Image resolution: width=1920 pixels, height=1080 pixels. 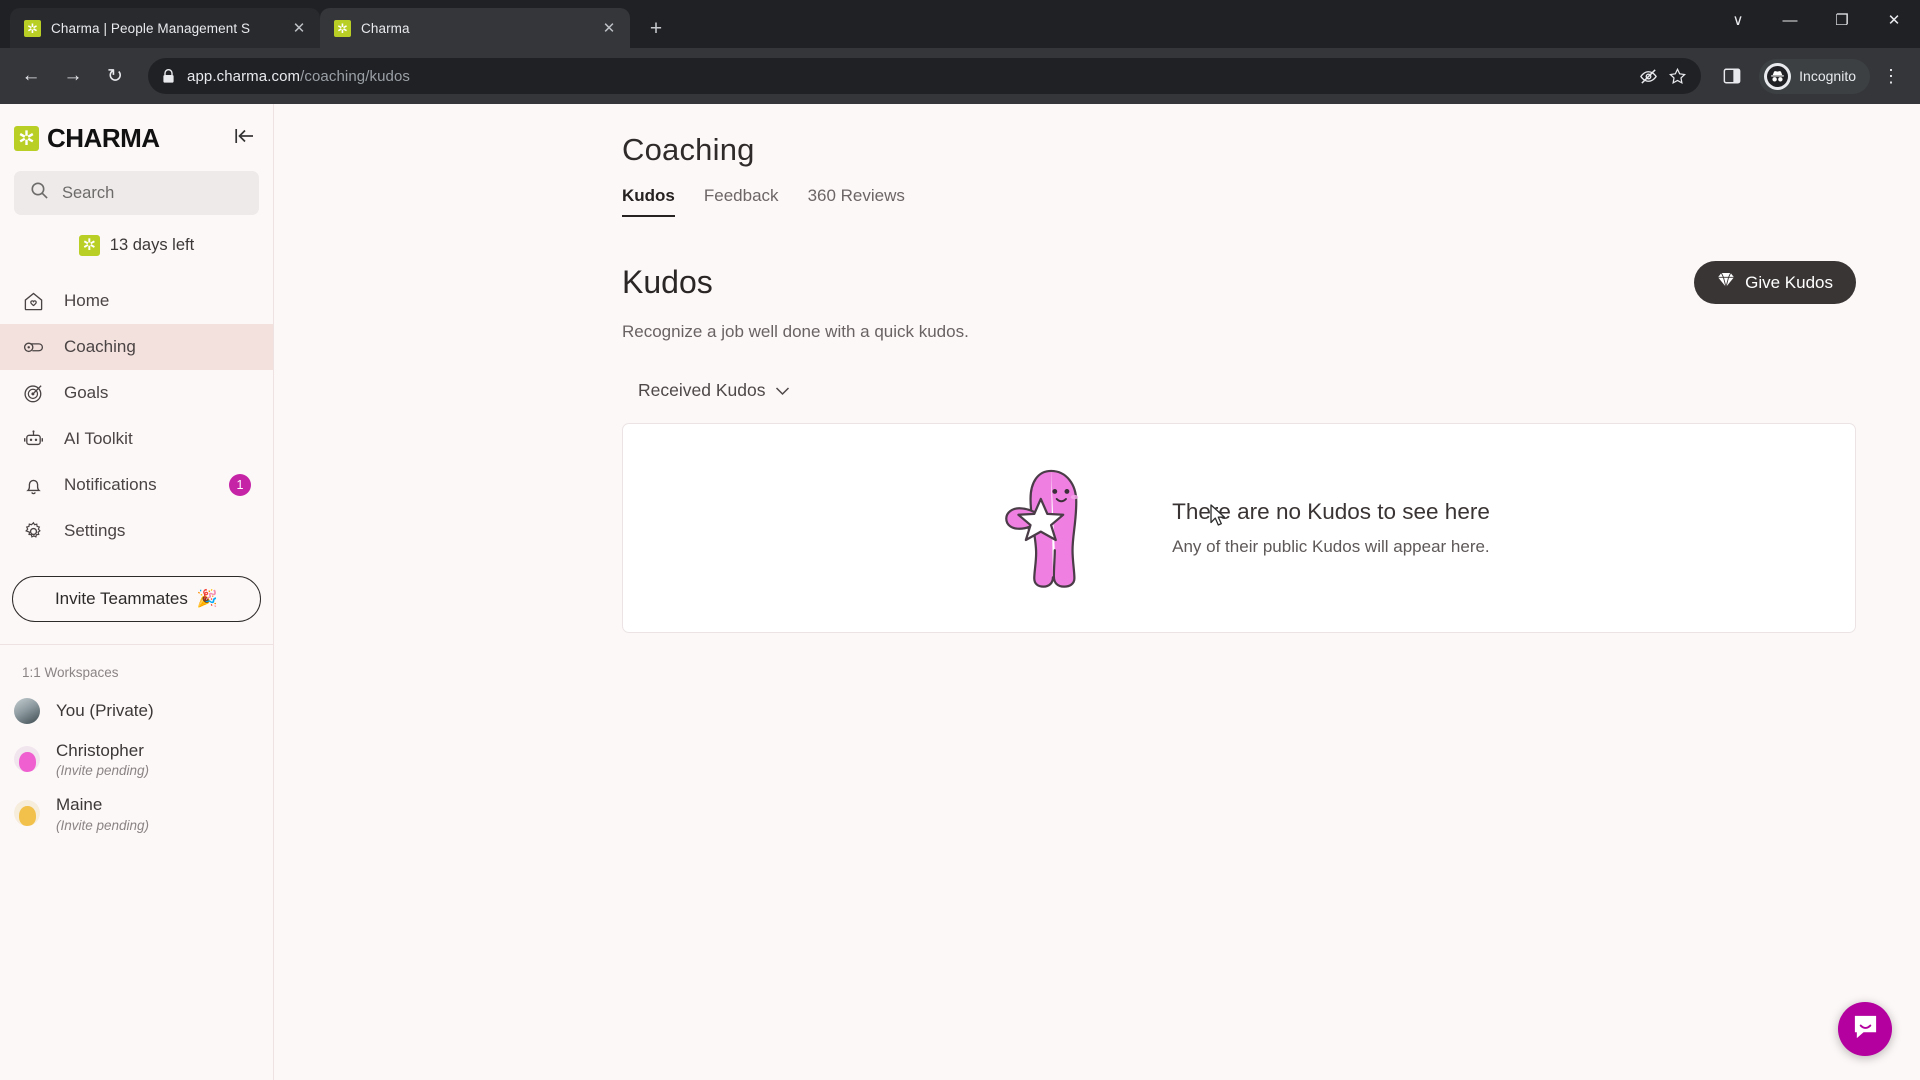 I want to click on url-text: app.charma.com/coaching/kudos, so click(x=298, y=76).